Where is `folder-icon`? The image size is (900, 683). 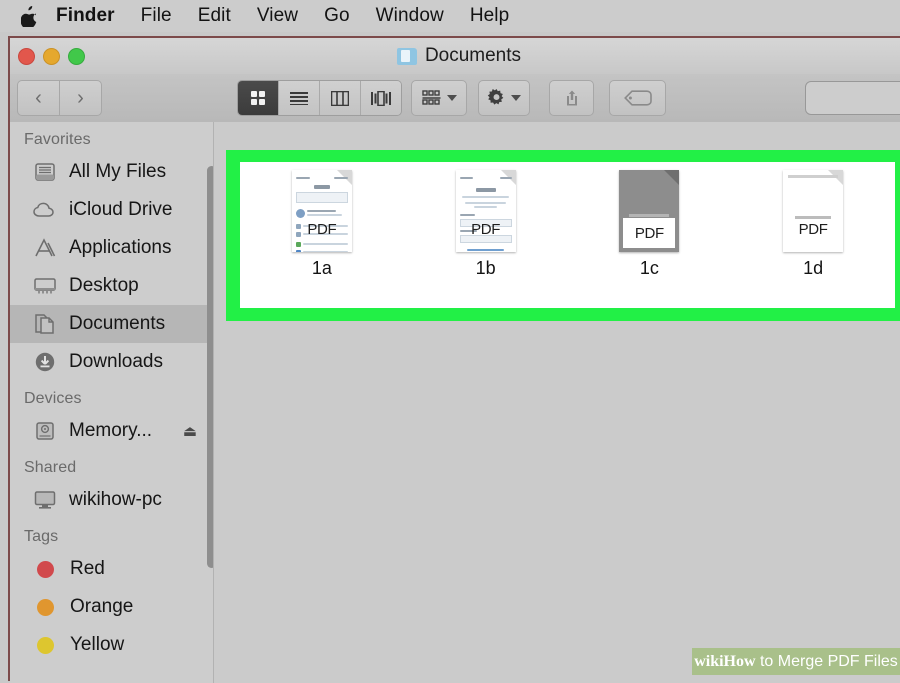
folder-icon is located at coordinates (406, 56).